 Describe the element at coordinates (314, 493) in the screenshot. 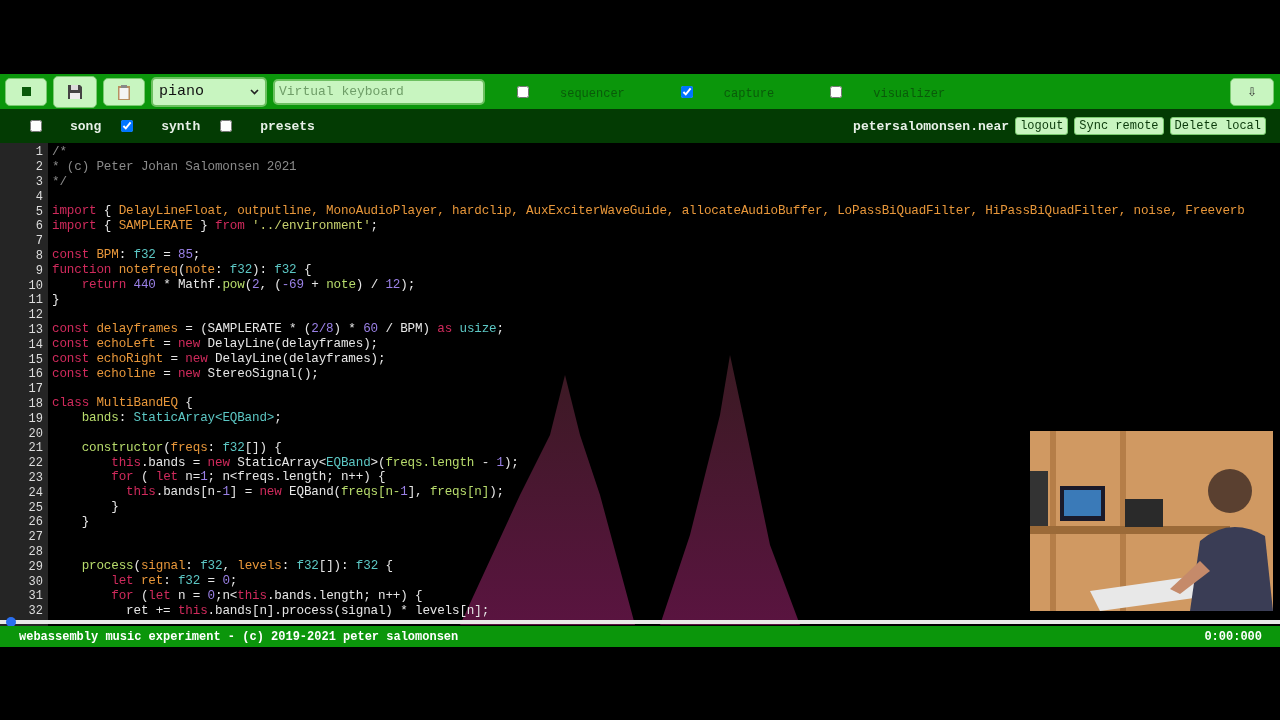

I see `code-line: this.bands[n-1] = new EQBand(freqs[n-1], freqs[n]);` at that location.